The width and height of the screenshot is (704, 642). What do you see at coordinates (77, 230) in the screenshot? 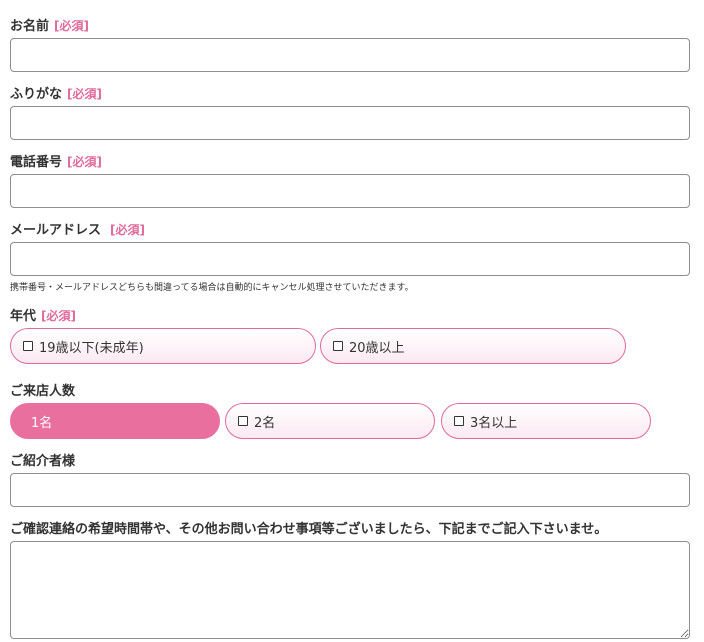
I see `email-label: メールアドレス [必須]` at bounding box center [77, 230].